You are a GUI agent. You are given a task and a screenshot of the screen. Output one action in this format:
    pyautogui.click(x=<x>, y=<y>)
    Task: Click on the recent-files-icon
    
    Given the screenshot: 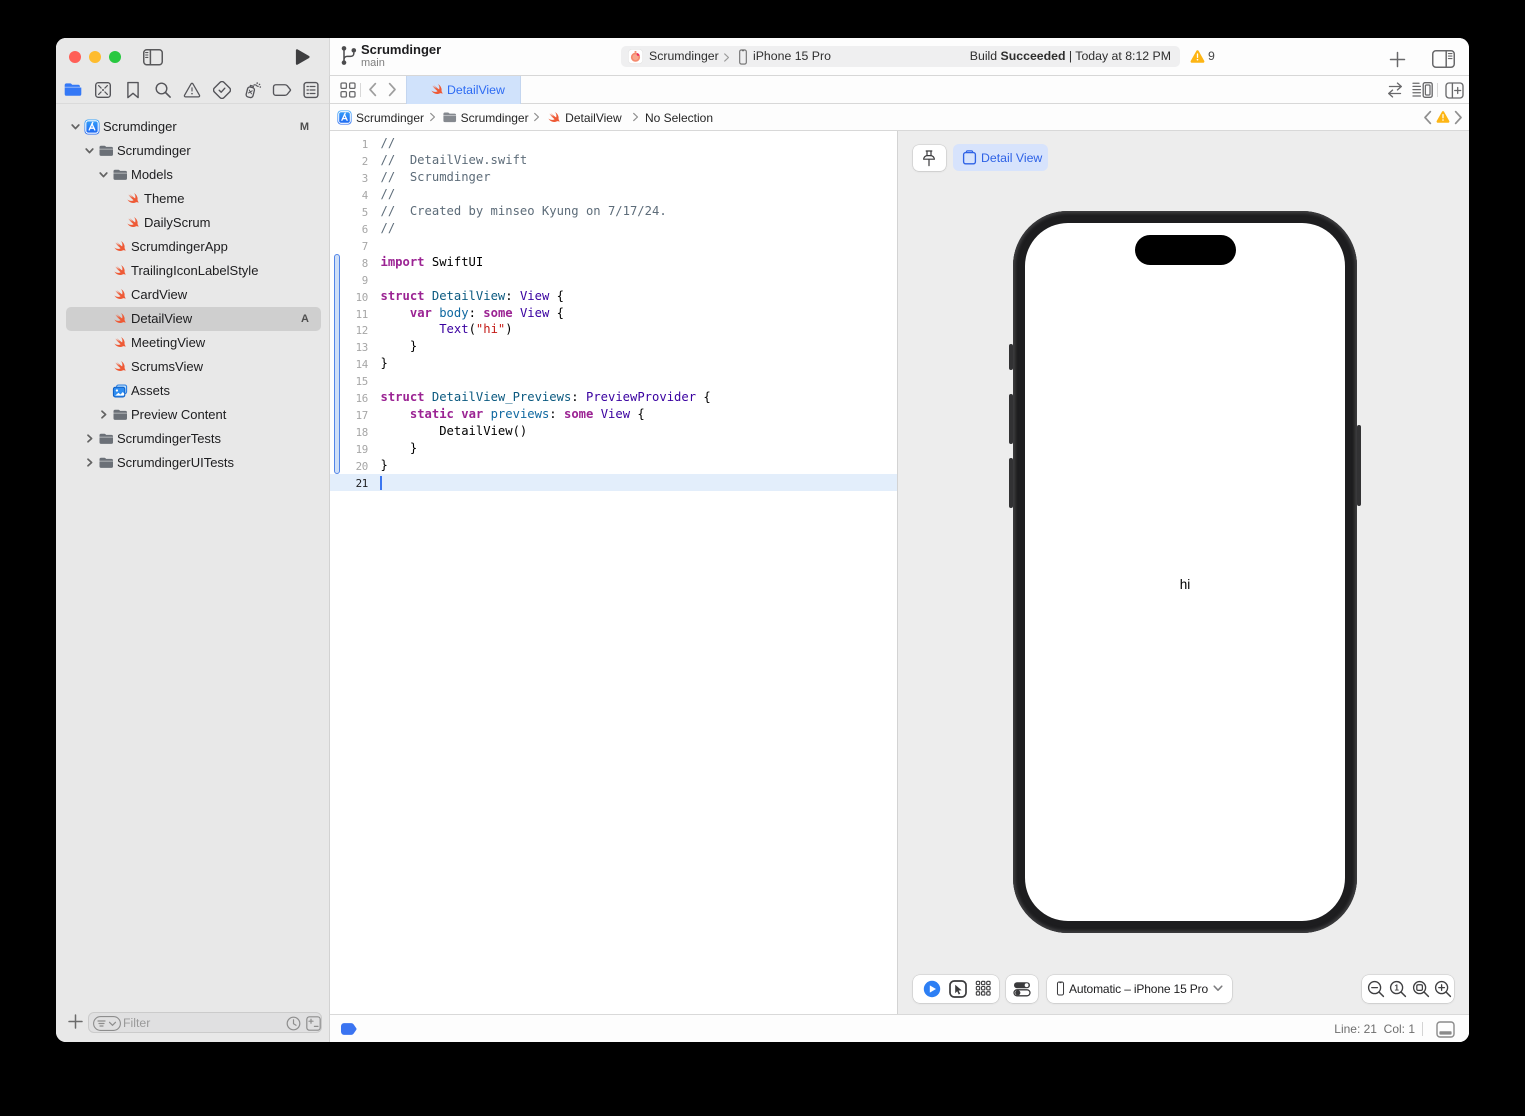 What is the action you would take?
    pyautogui.click(x=293, y=1023)
    